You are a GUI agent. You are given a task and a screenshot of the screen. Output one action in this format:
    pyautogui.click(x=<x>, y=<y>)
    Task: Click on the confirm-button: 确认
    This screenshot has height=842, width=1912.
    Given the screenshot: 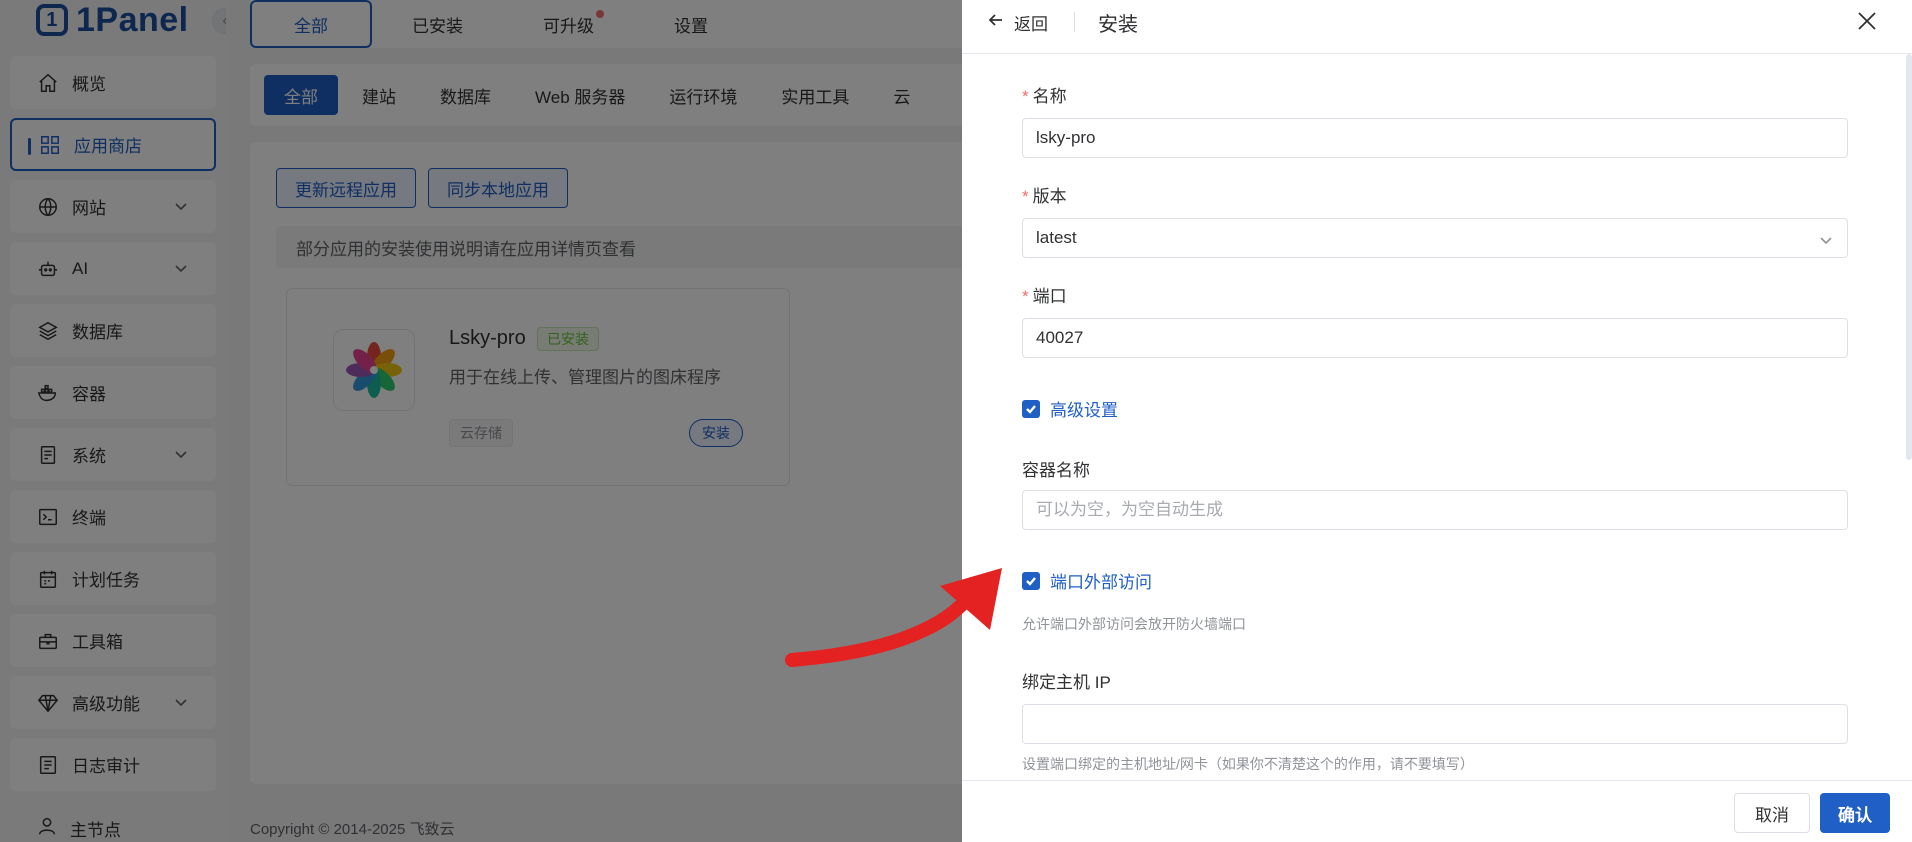 What is the action you would take?
    pyautogui.click(x=1855, y=813)
    